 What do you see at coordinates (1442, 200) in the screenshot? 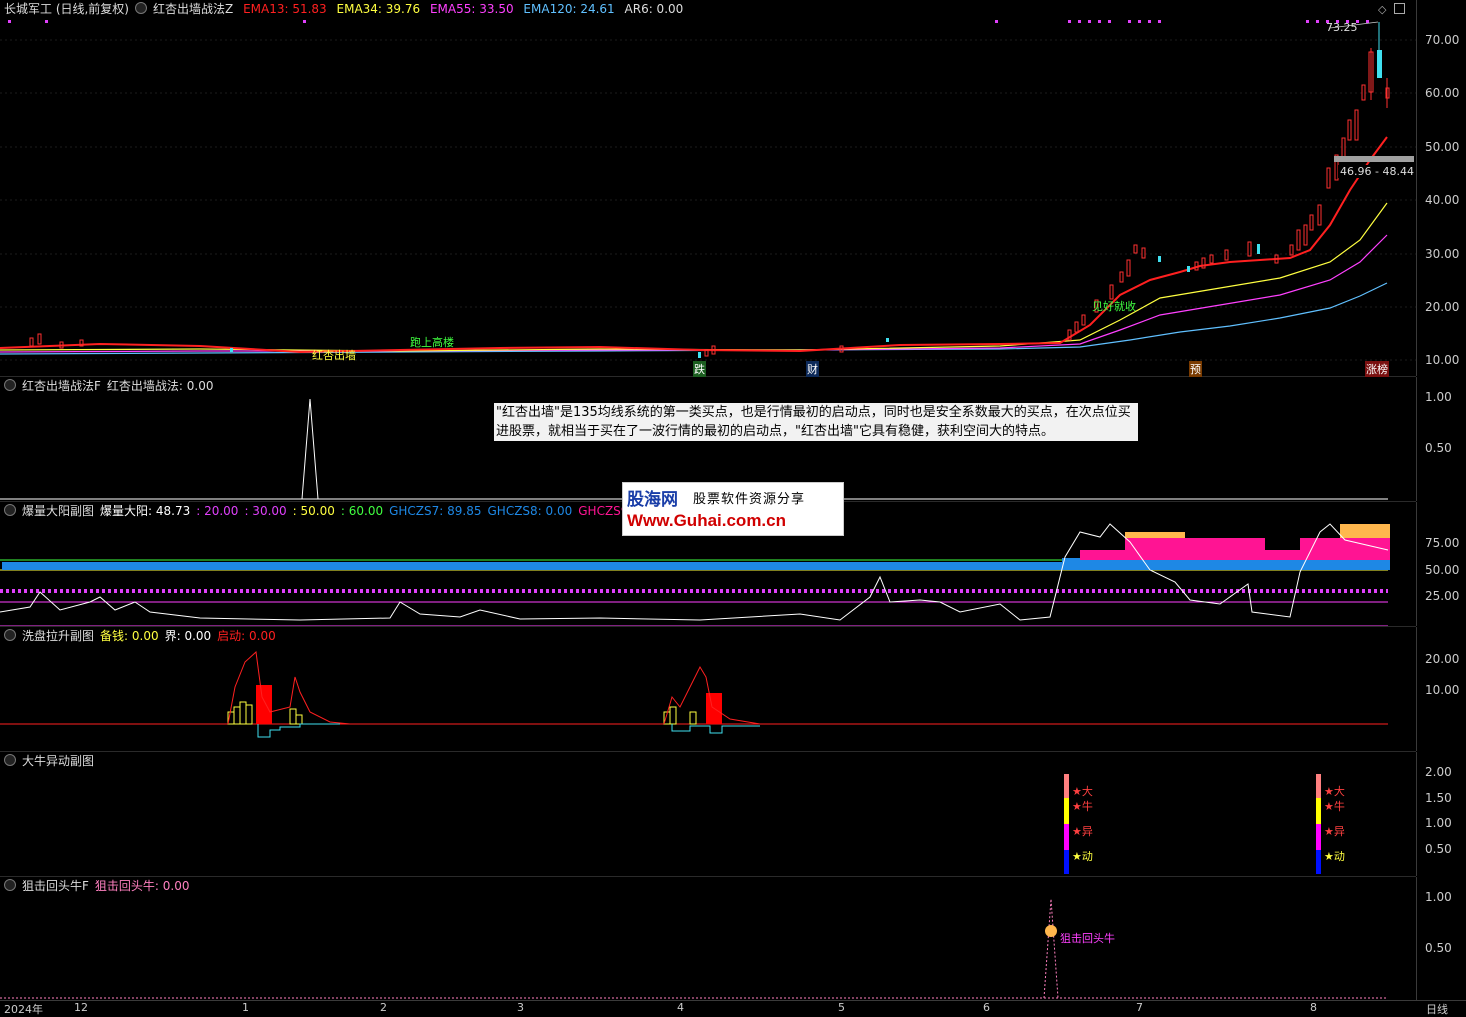
I see `y-tick: 40.00` at bounding box center [1442, 200].